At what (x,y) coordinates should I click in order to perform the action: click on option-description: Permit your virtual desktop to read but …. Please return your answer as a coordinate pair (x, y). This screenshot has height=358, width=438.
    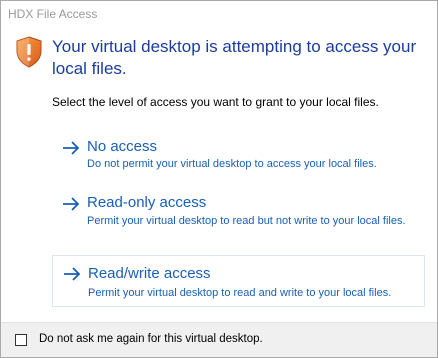
    Looking at the image, I should click on (246, 221).